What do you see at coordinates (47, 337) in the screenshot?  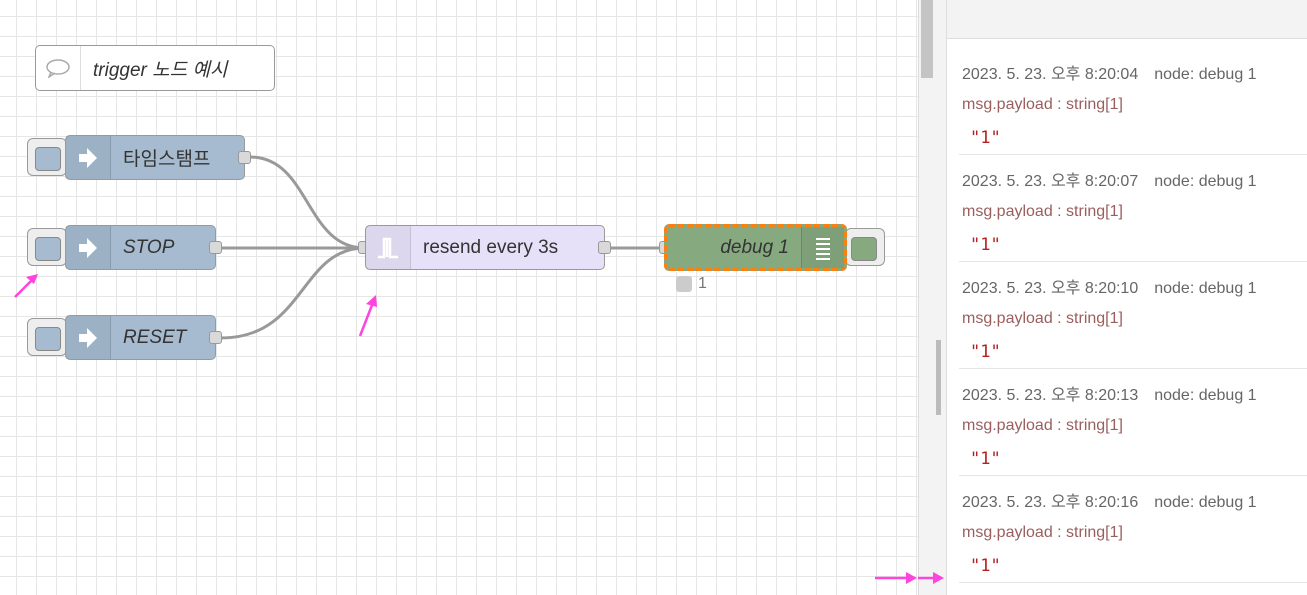 I see `inject-button-reset` at bounding box center [47, 337].